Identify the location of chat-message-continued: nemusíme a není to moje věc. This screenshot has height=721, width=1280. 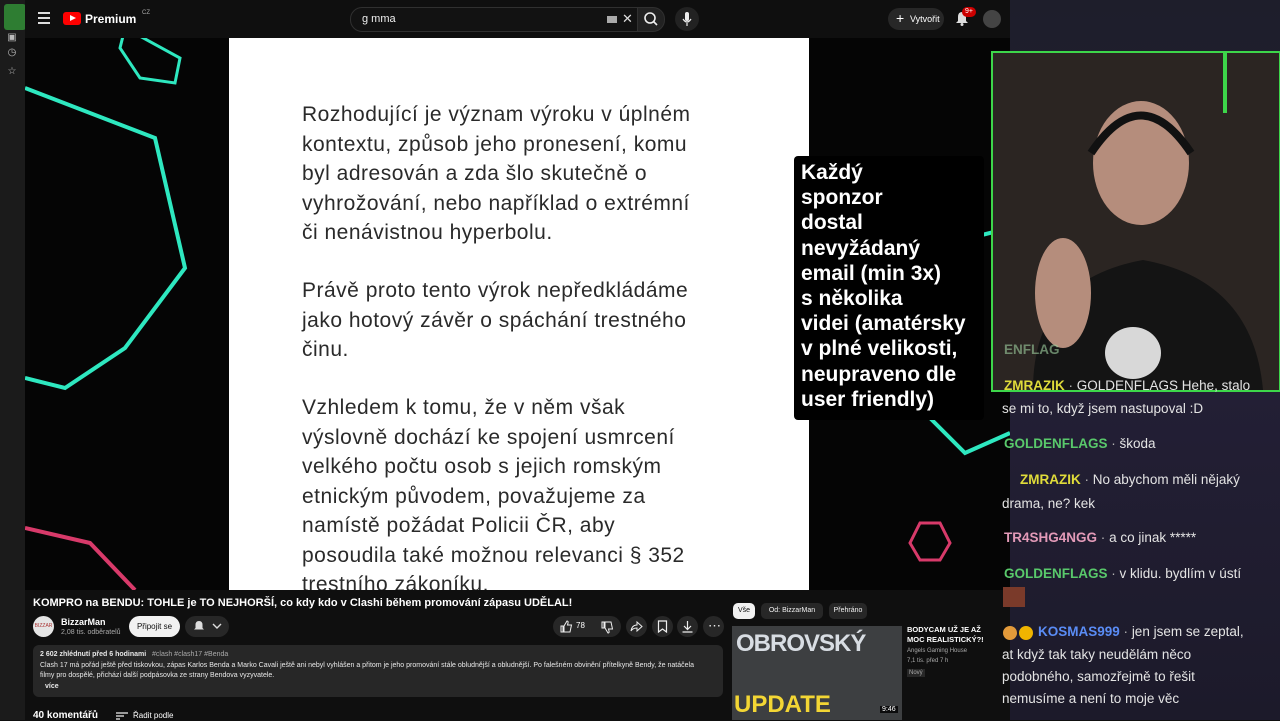
(1091, 698).